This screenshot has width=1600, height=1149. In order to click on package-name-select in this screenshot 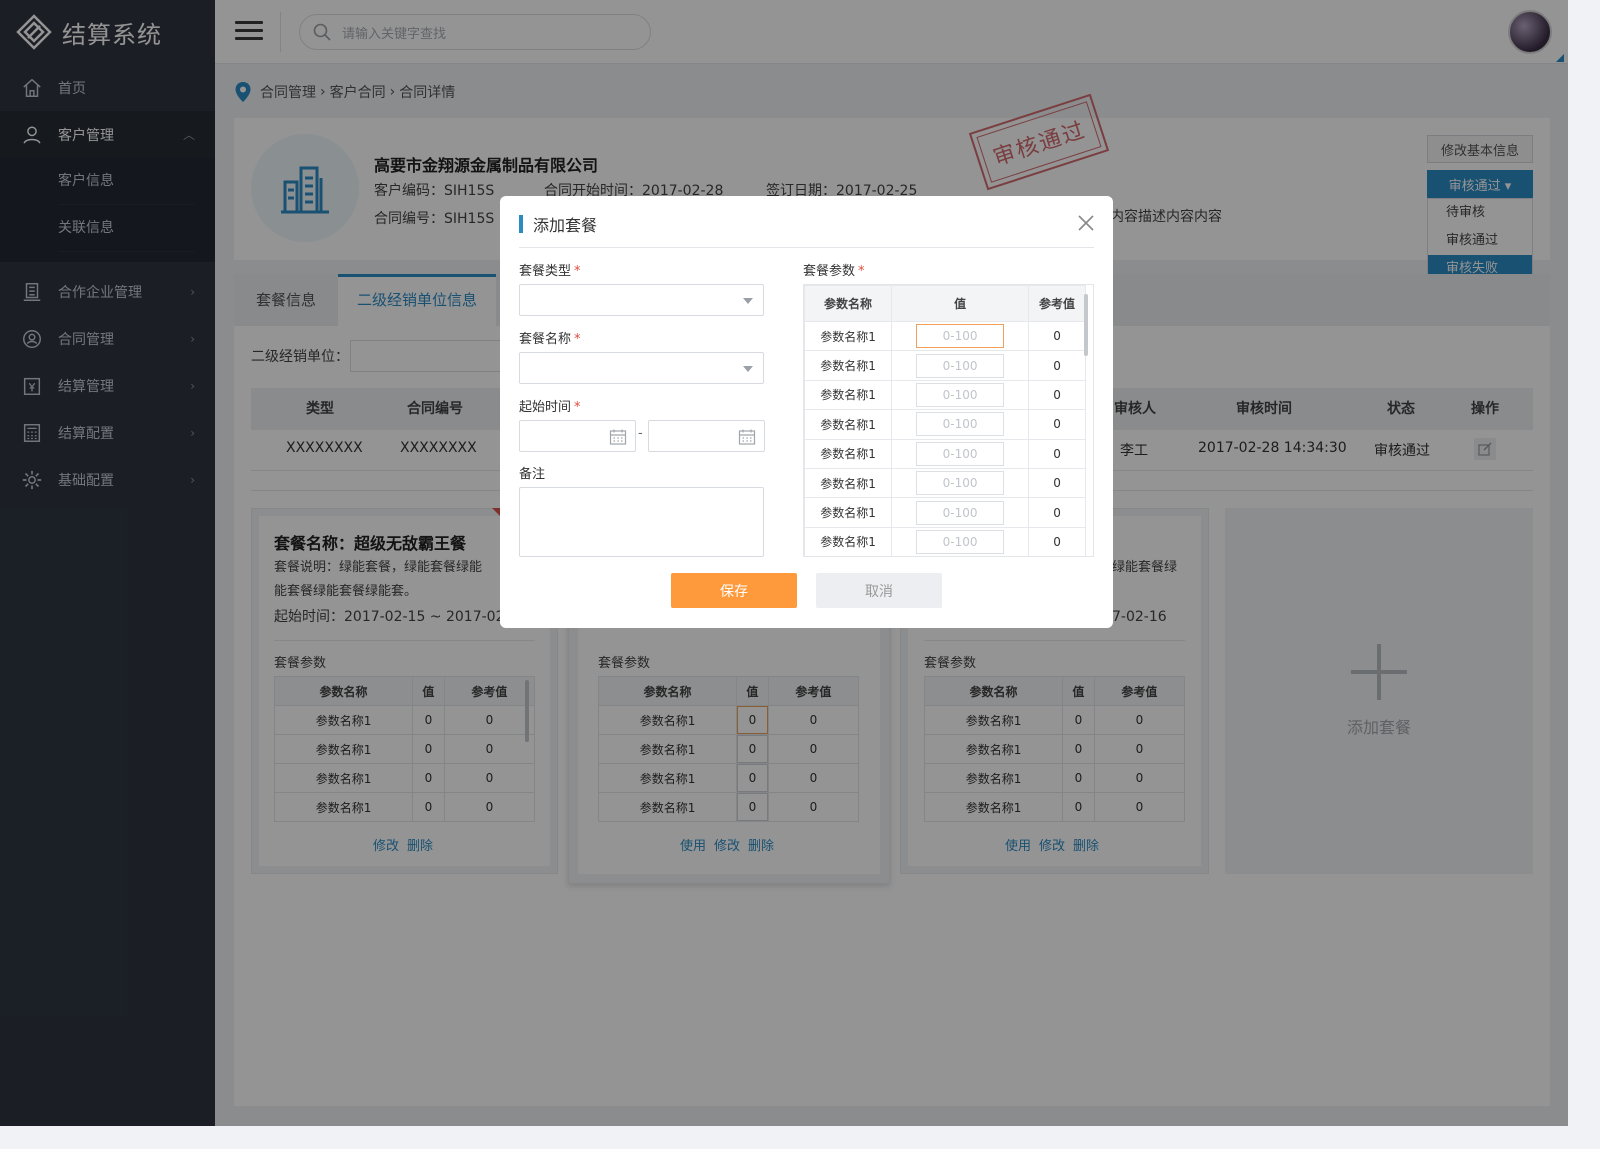, I will do `click(641, 368)`.